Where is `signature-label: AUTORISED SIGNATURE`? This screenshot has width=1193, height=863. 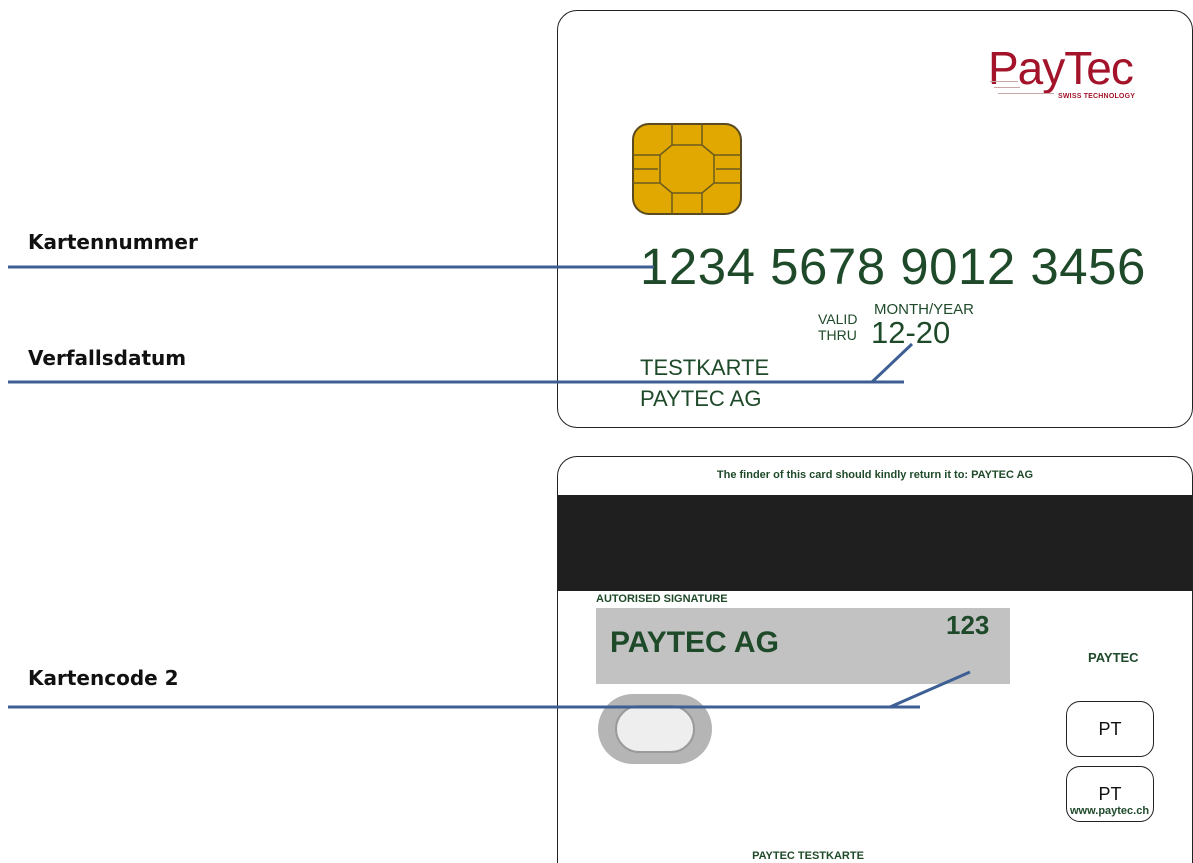 signature-label: AUTORISED SIGNATURE is located at coordinates (662, 599).